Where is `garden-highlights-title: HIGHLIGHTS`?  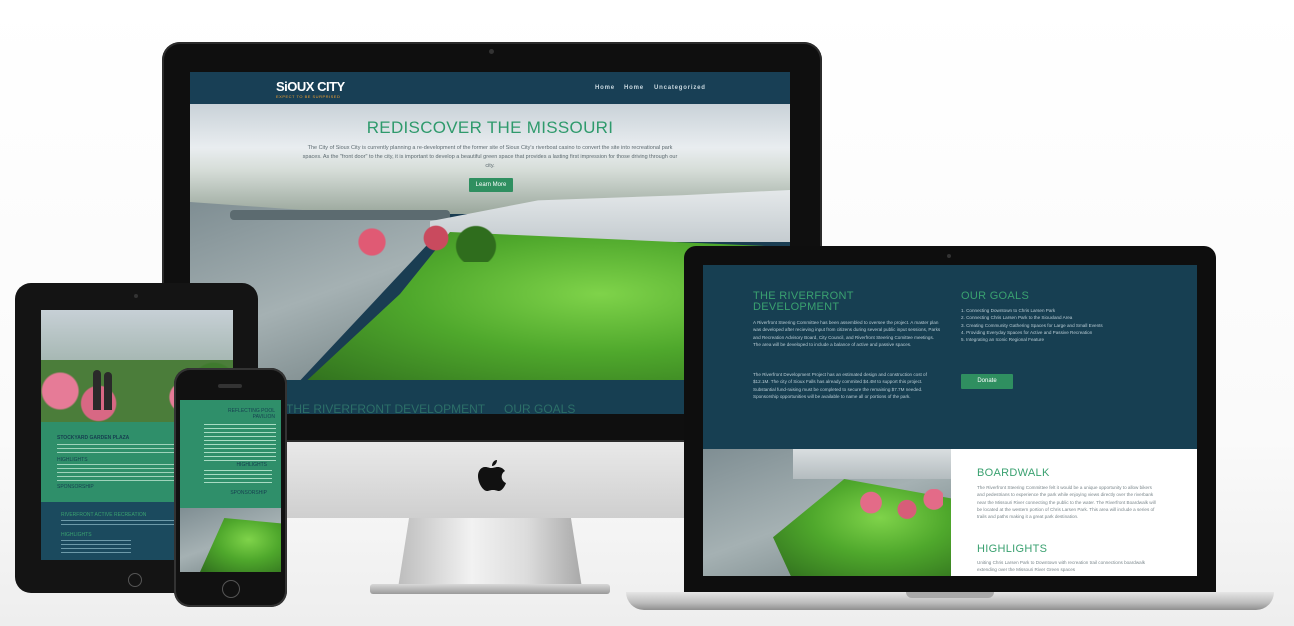
garden-highlights-title: HIGHLIGHTS is located at coordinates (72, 460).